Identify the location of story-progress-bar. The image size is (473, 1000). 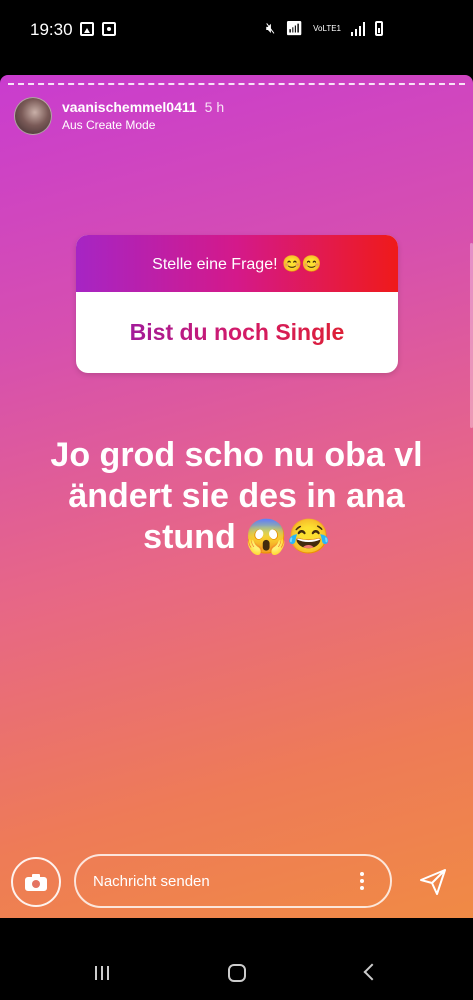
(236, 85).